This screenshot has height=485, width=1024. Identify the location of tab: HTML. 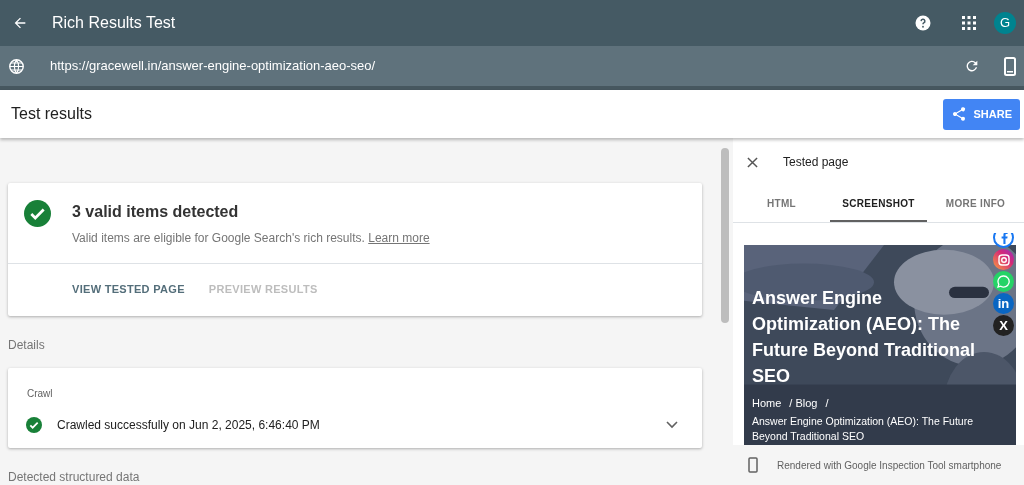
(781, 204).